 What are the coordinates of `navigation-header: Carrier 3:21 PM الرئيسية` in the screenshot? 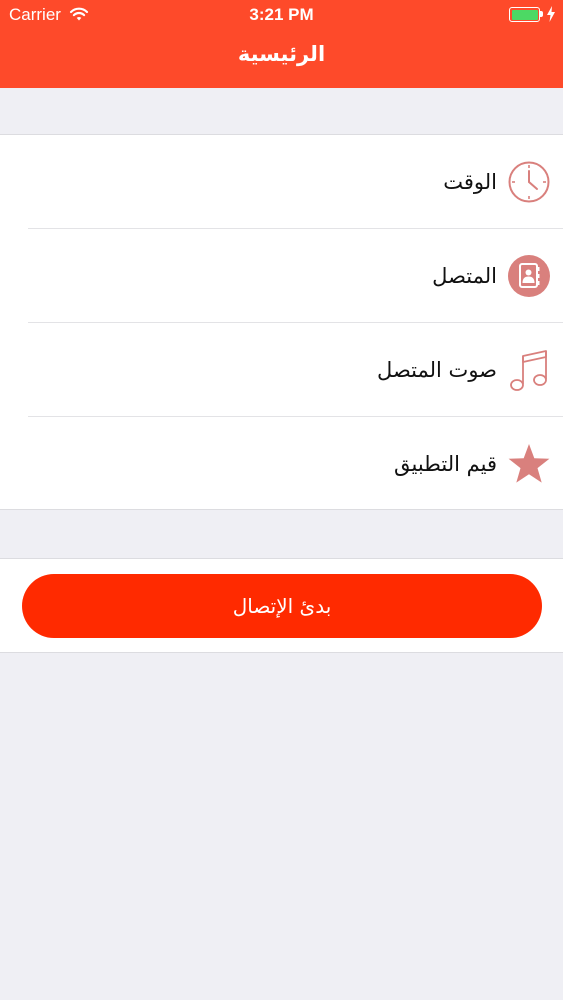 It's located at (281, 44).